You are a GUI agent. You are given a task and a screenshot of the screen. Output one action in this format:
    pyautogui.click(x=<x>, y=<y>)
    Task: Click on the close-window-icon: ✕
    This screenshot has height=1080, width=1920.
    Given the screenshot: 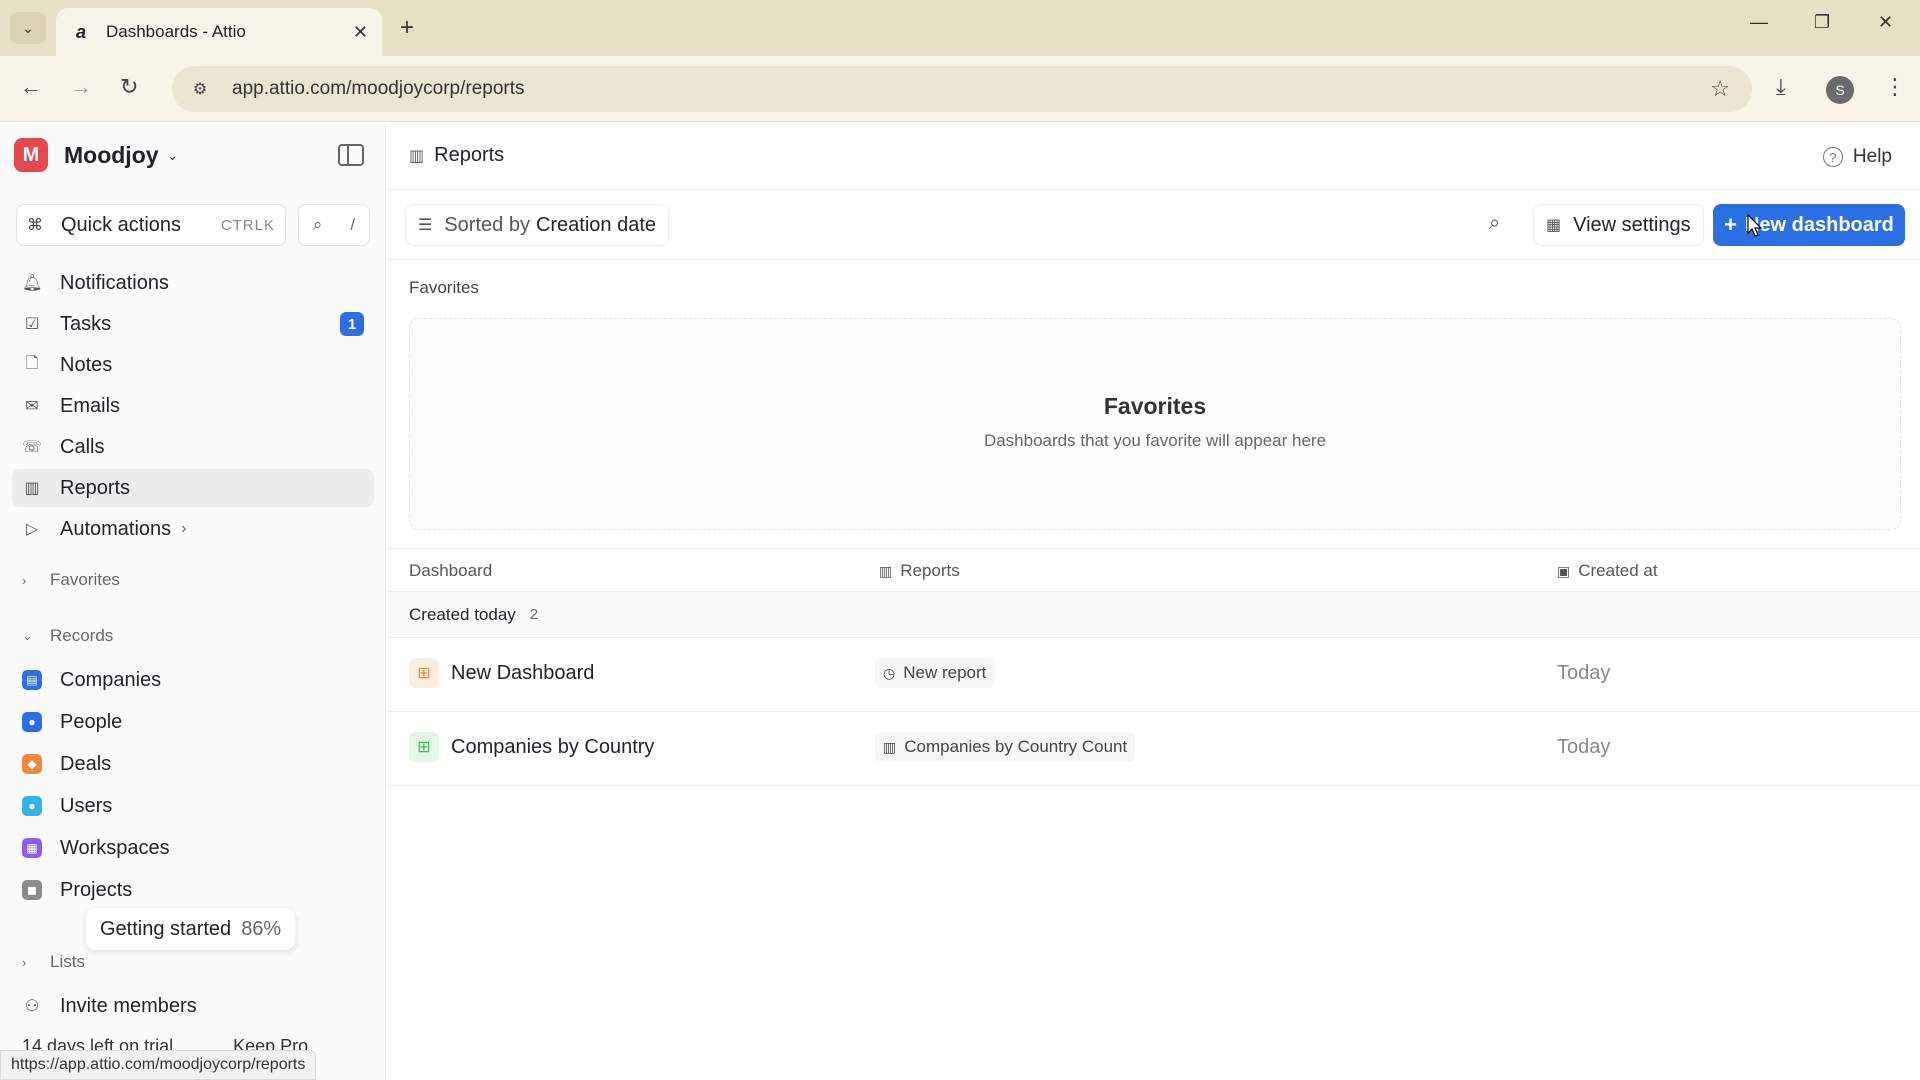 What is the action you would take?
    pyautogui.click(x=1885, y=22)
    